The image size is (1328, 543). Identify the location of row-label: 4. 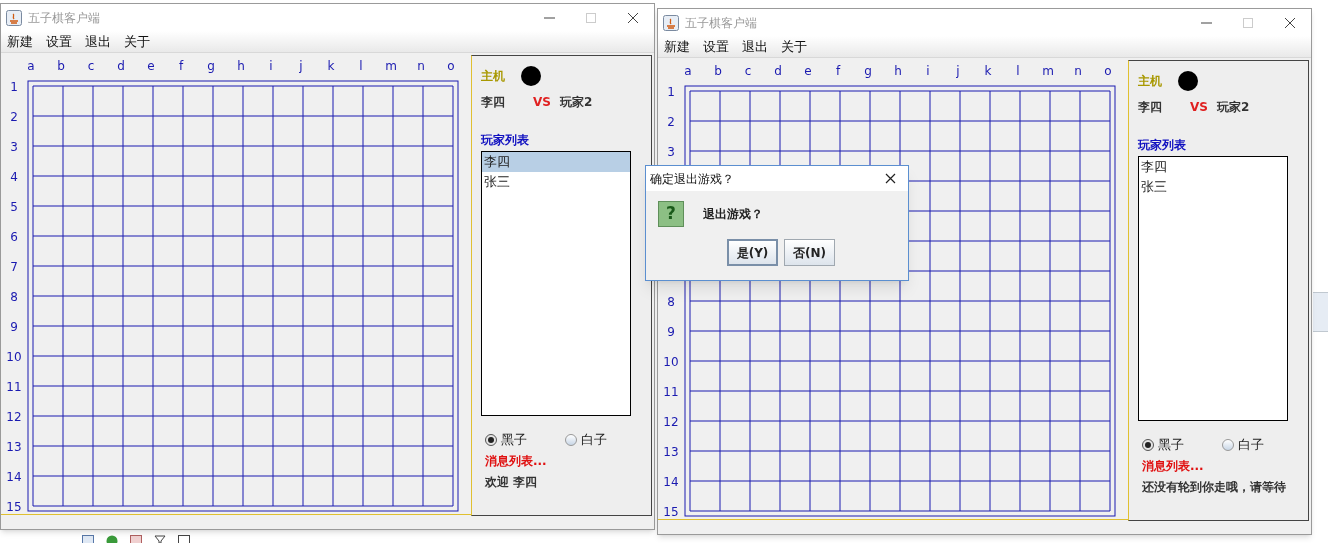
(14, 177).